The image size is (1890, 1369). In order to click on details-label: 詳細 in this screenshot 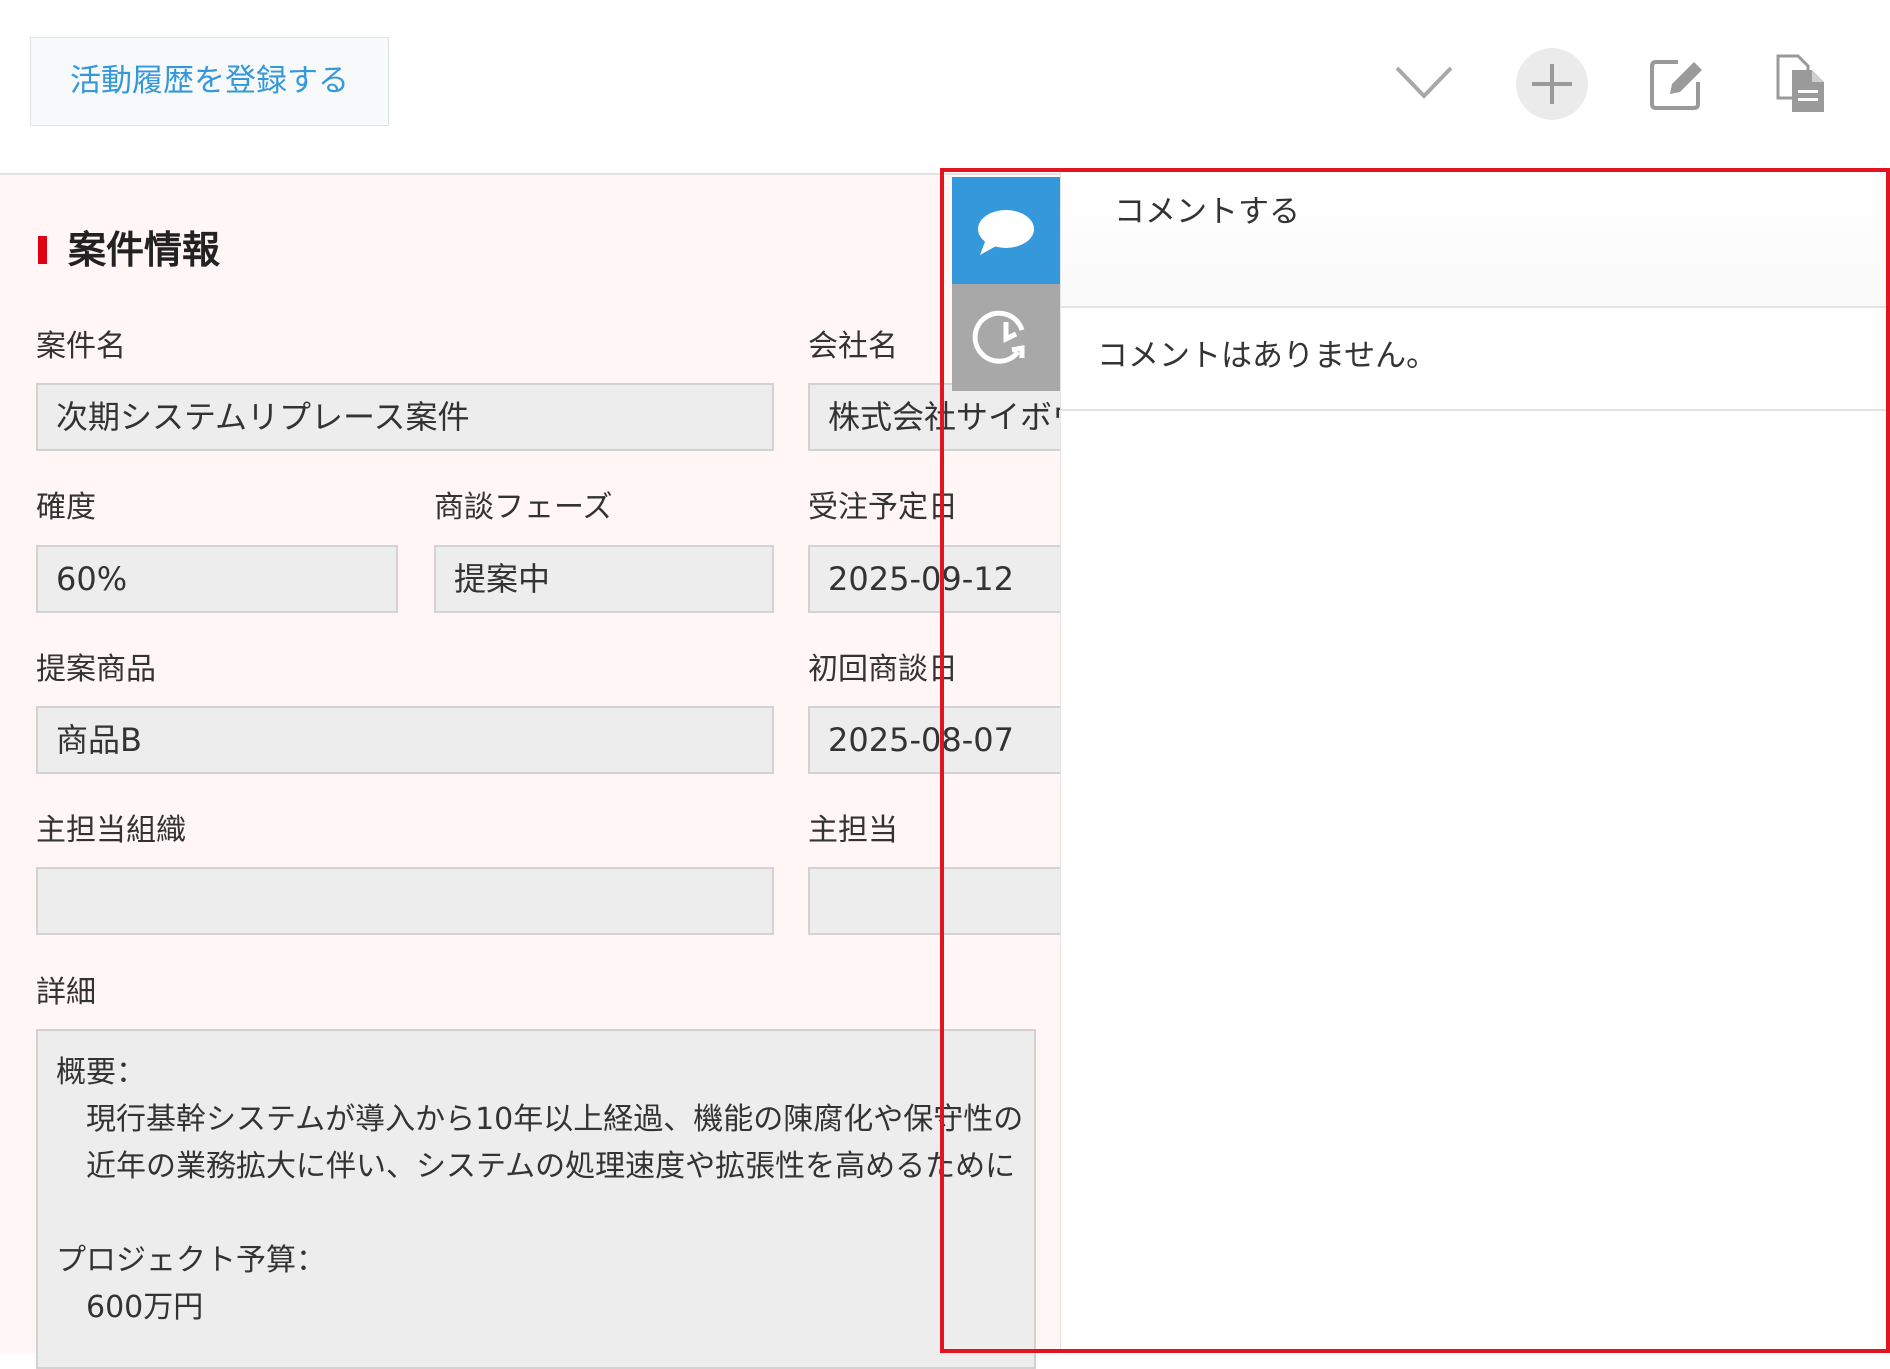, I will do `click(66, 992)`.